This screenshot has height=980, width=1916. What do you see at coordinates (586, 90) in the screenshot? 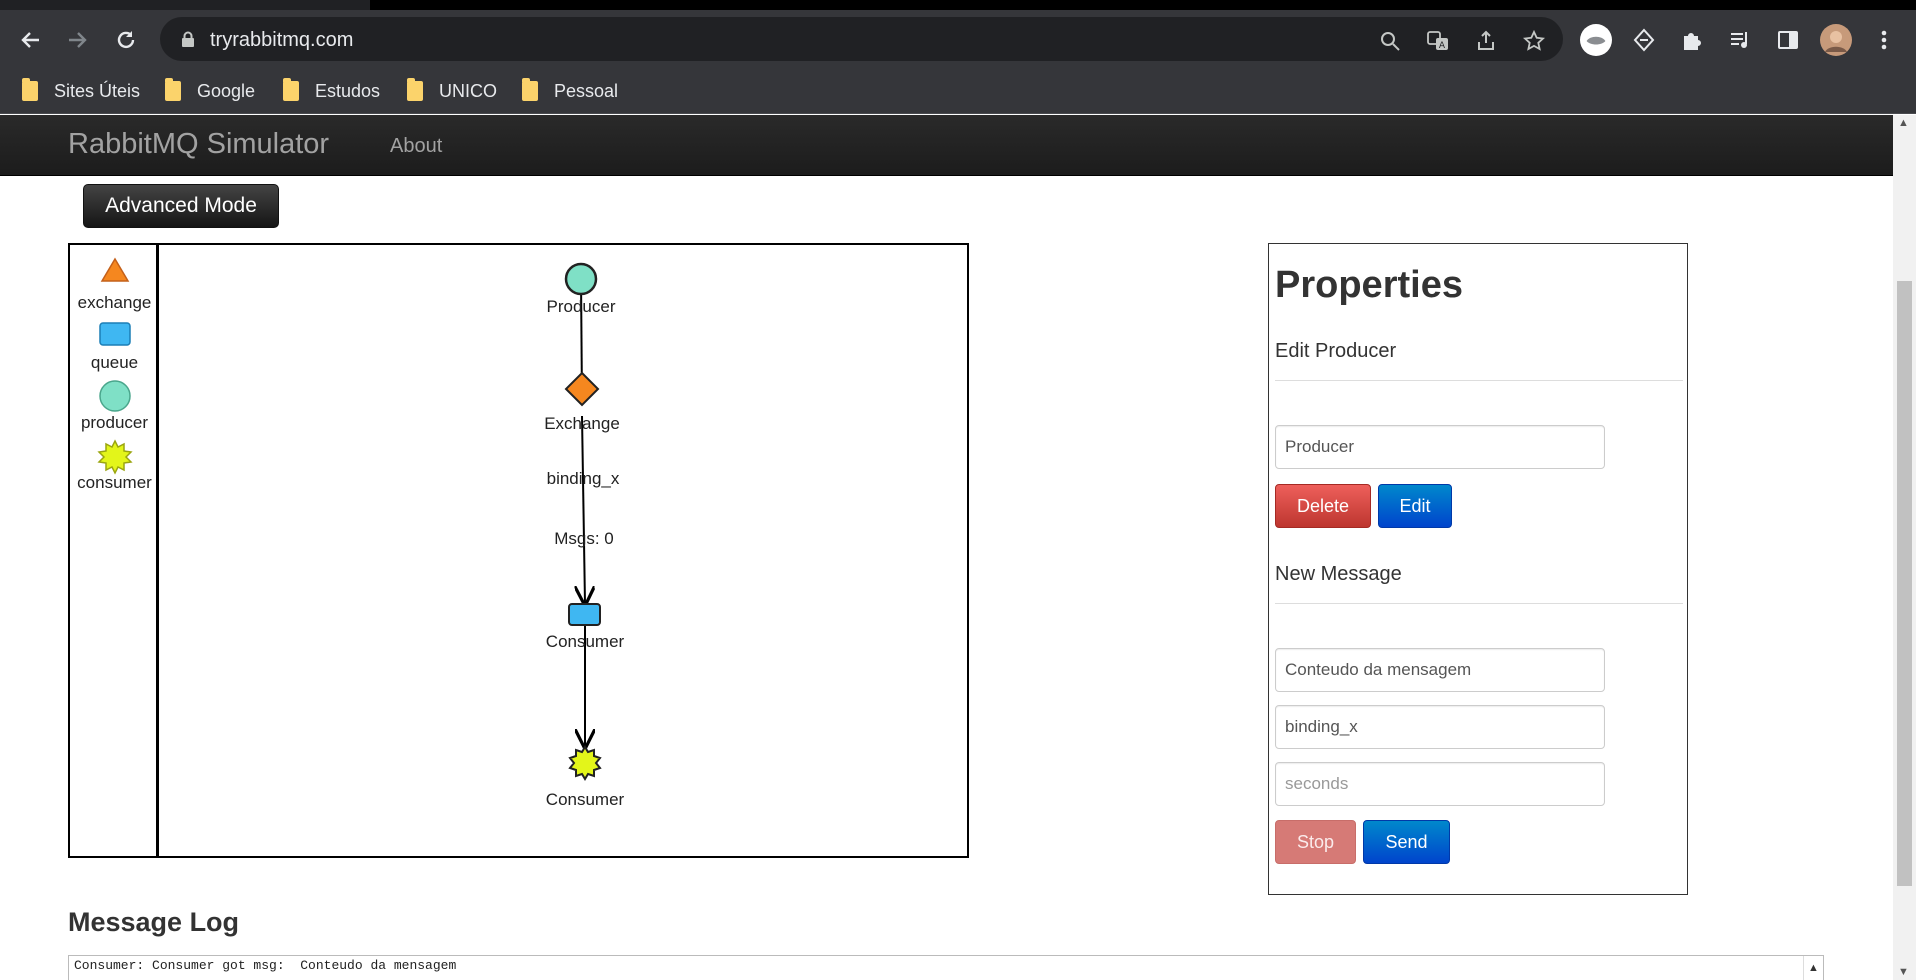
I see `bookmark-label: Pessoal` at bounding box center [586, 90].